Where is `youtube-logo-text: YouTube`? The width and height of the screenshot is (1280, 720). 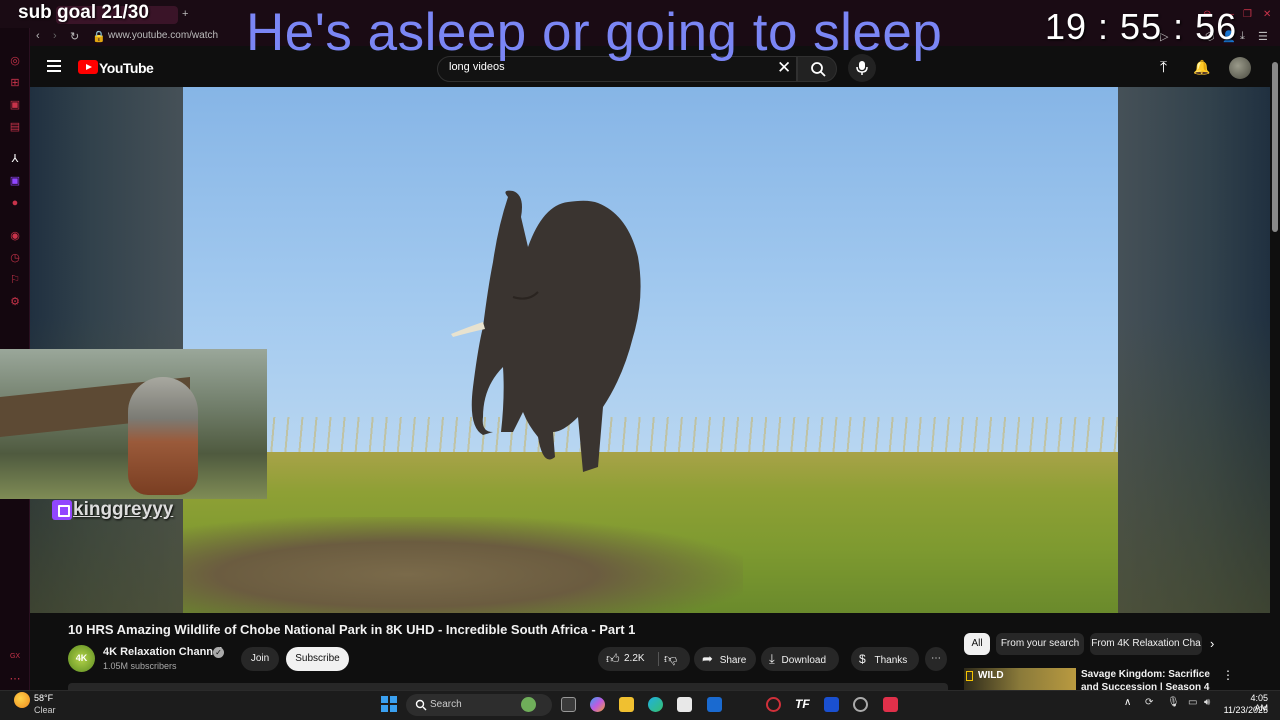
youtube-logo-text: YouTube is located at coordinates (126, 68).